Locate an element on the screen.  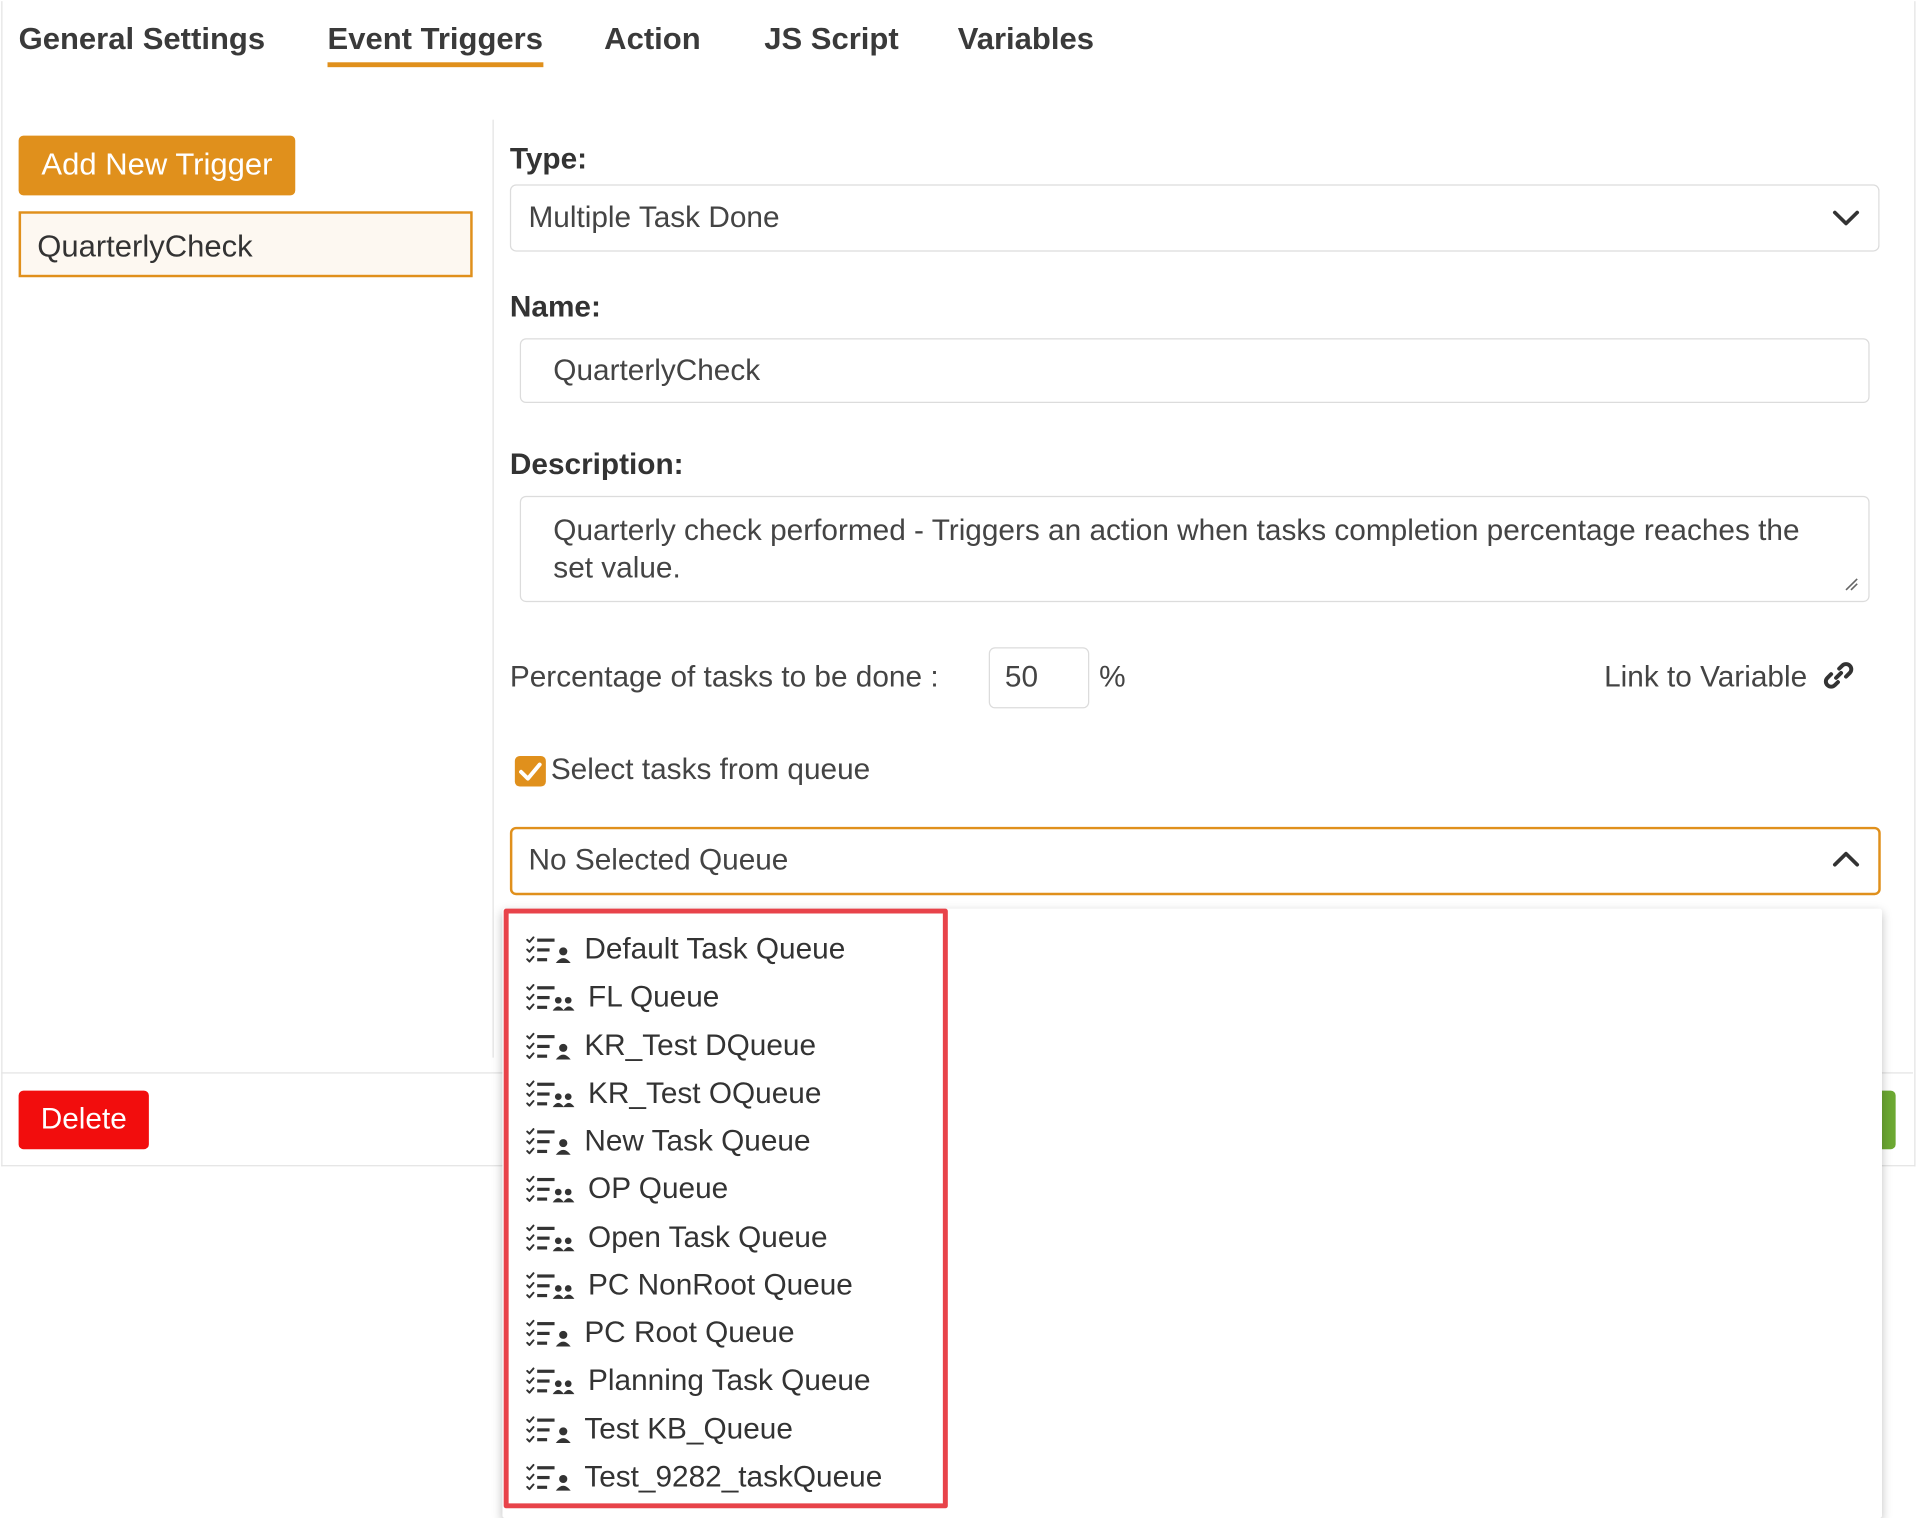
sidebar-divider is located at coordinates (493, 588).